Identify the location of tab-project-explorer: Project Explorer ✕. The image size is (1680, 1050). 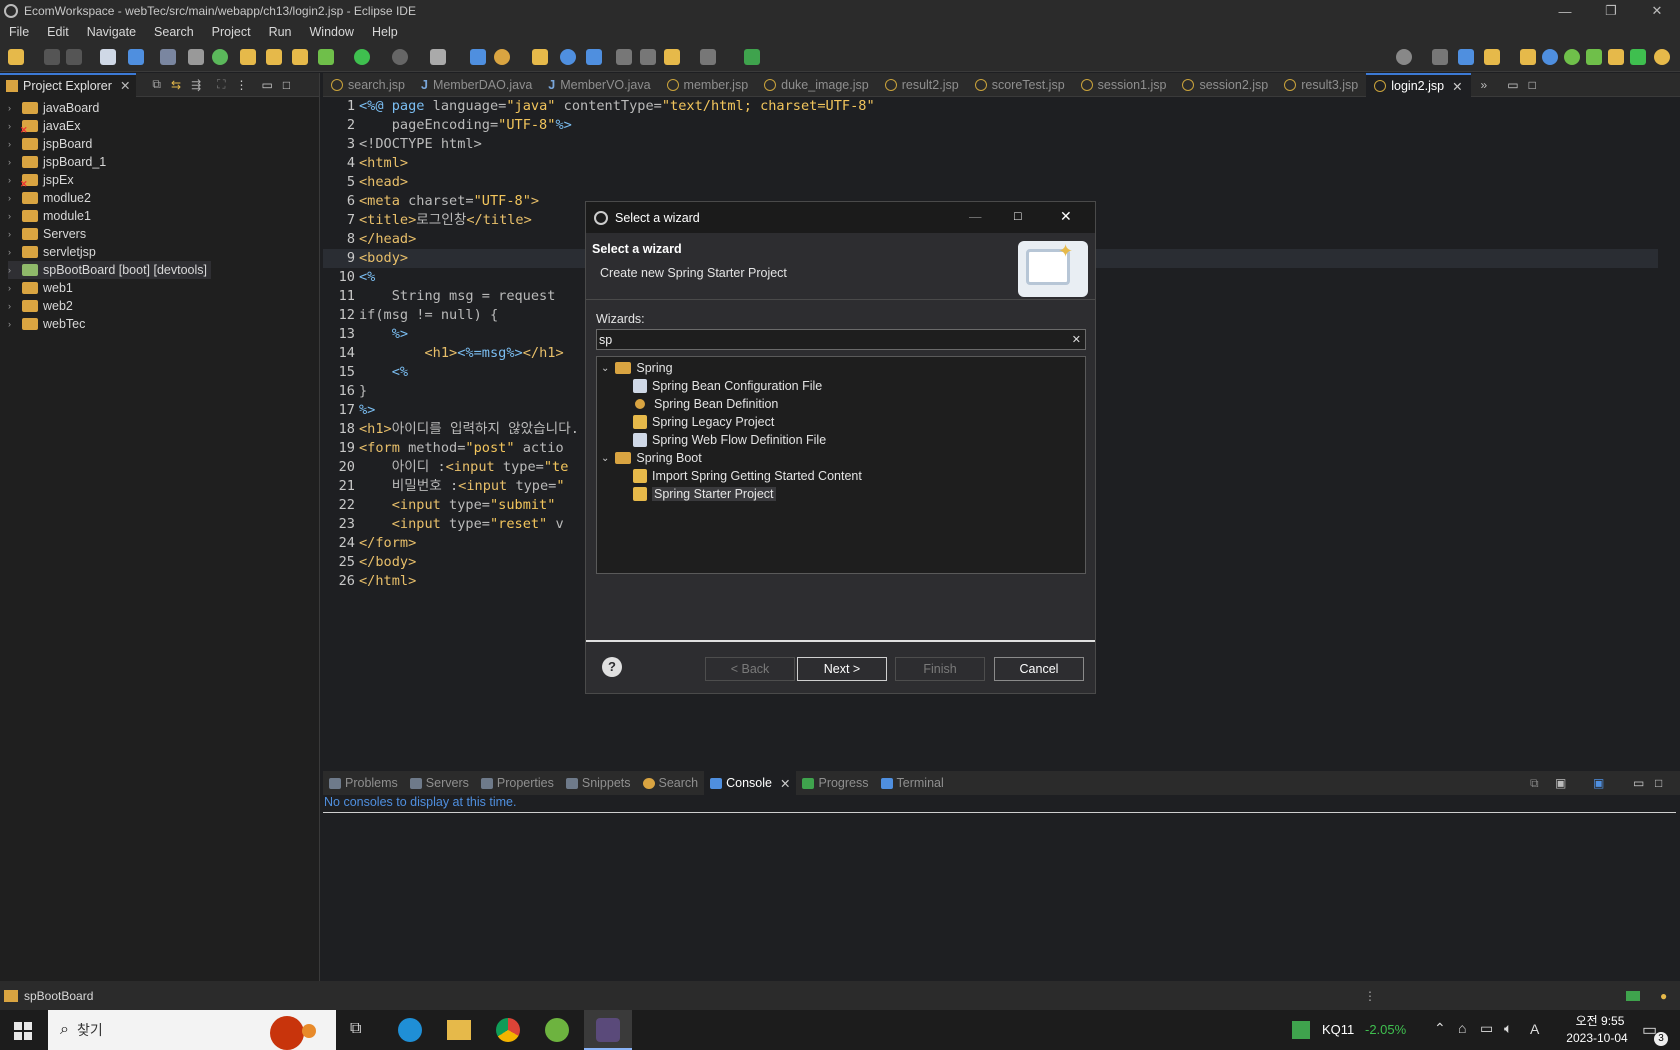
(68, 84).